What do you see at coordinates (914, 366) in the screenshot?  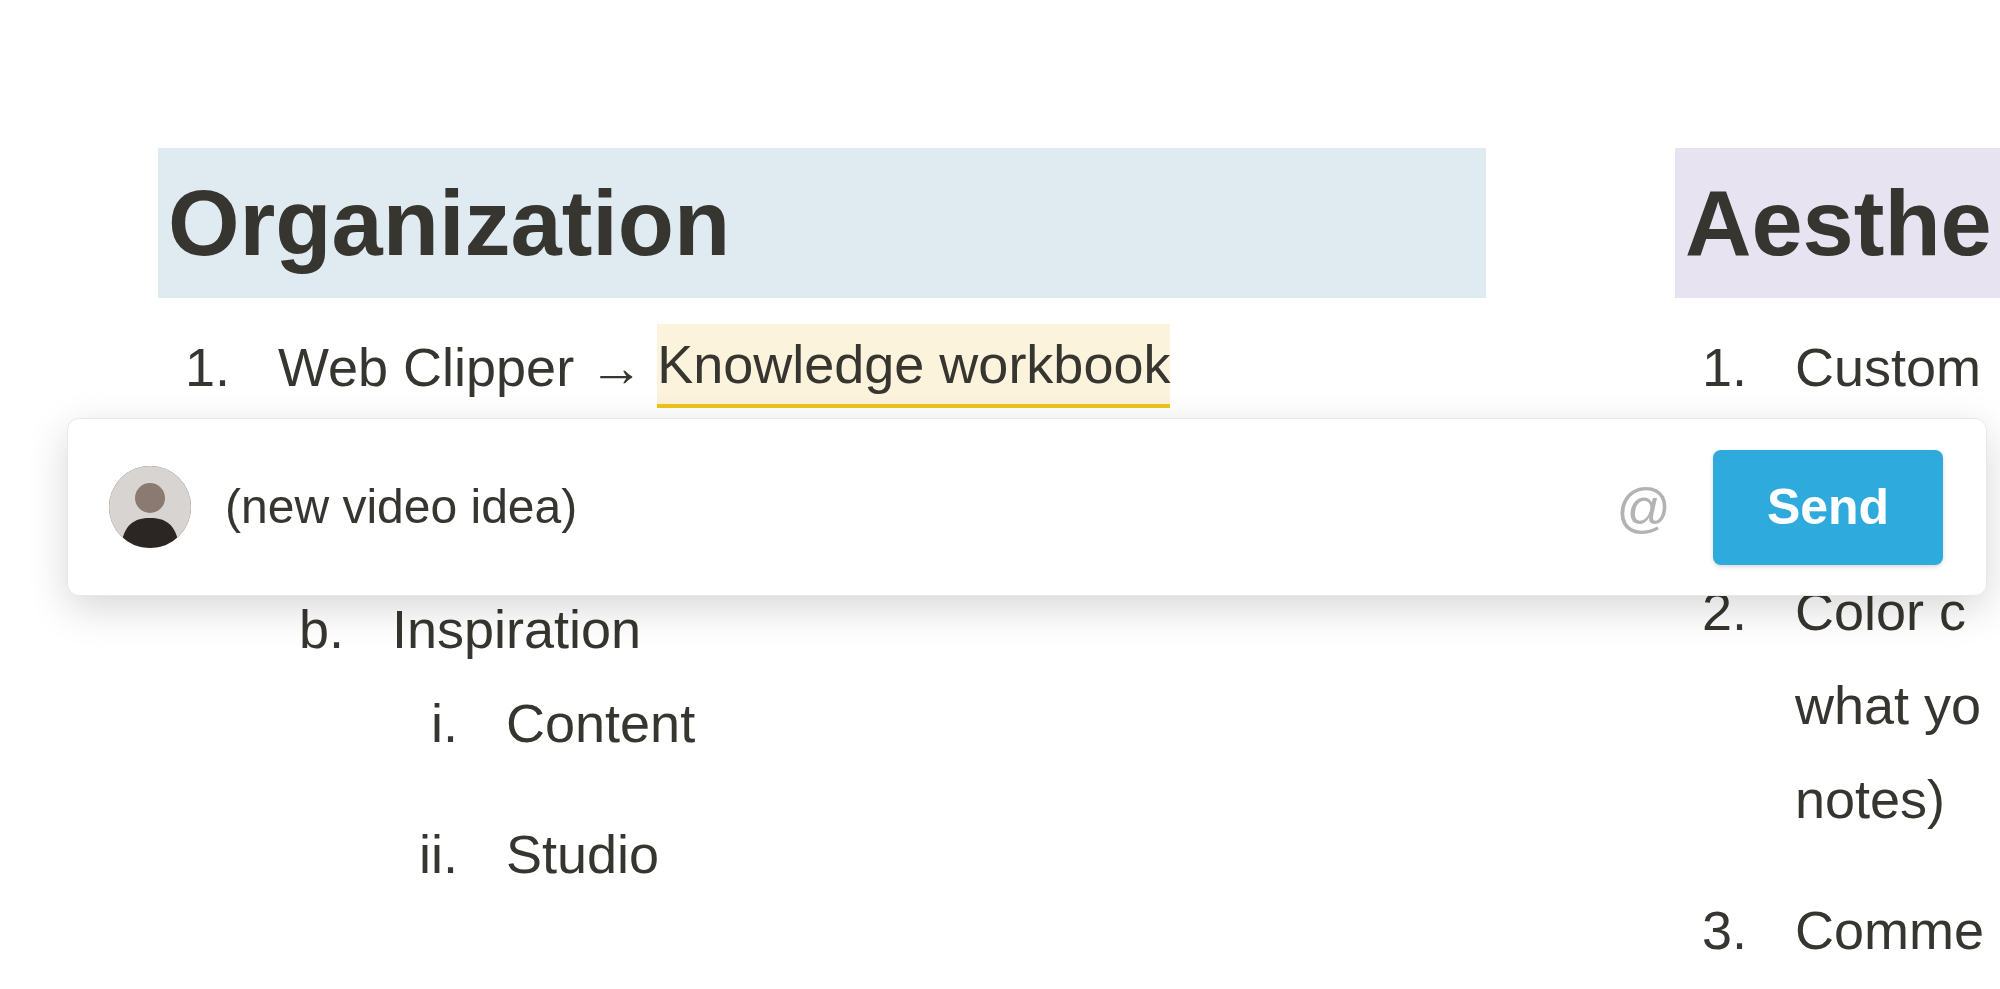 I see `highlighted-text: Knowledge workbook` at bounding box center [914, 366].